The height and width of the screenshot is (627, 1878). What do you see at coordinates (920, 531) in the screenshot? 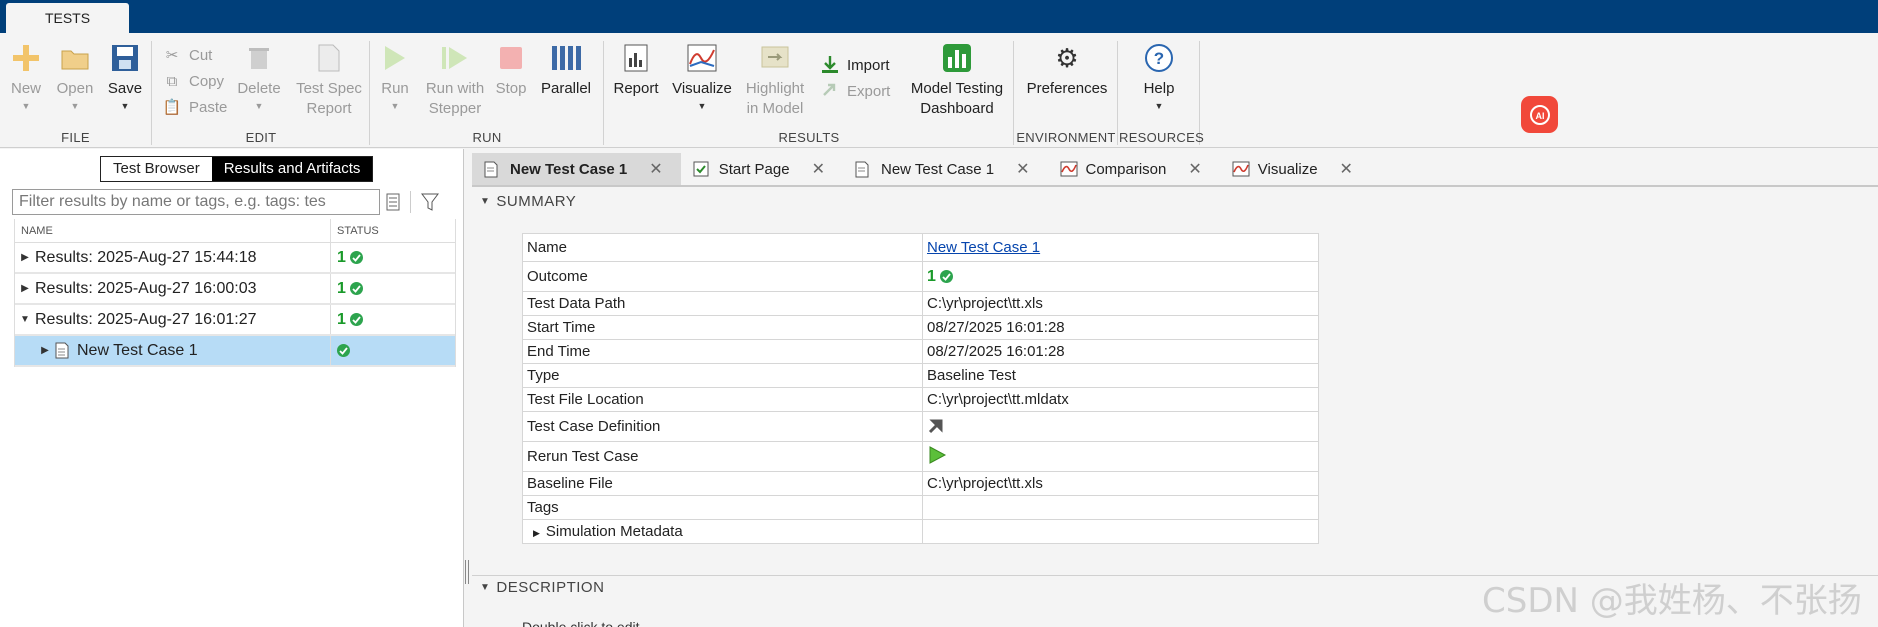
I see `summary-row-simulation-metadata: ▶ Simulation Metadata` at bounding box center [920, 531].